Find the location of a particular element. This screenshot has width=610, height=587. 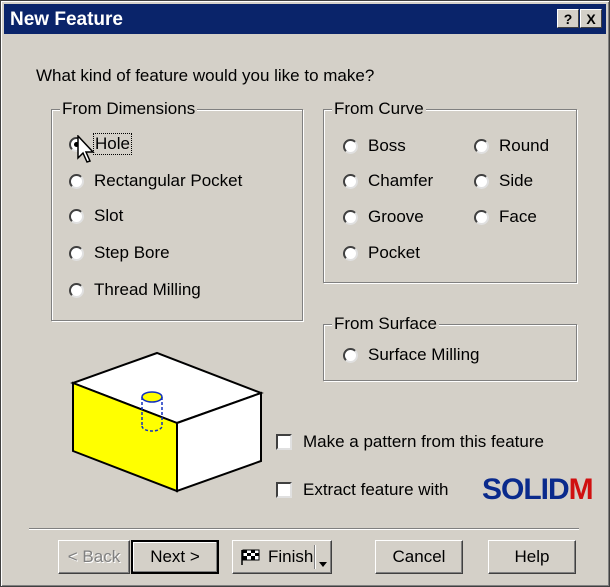

solidcam-logo: SOLIDM is located at coordinates (538, 490).